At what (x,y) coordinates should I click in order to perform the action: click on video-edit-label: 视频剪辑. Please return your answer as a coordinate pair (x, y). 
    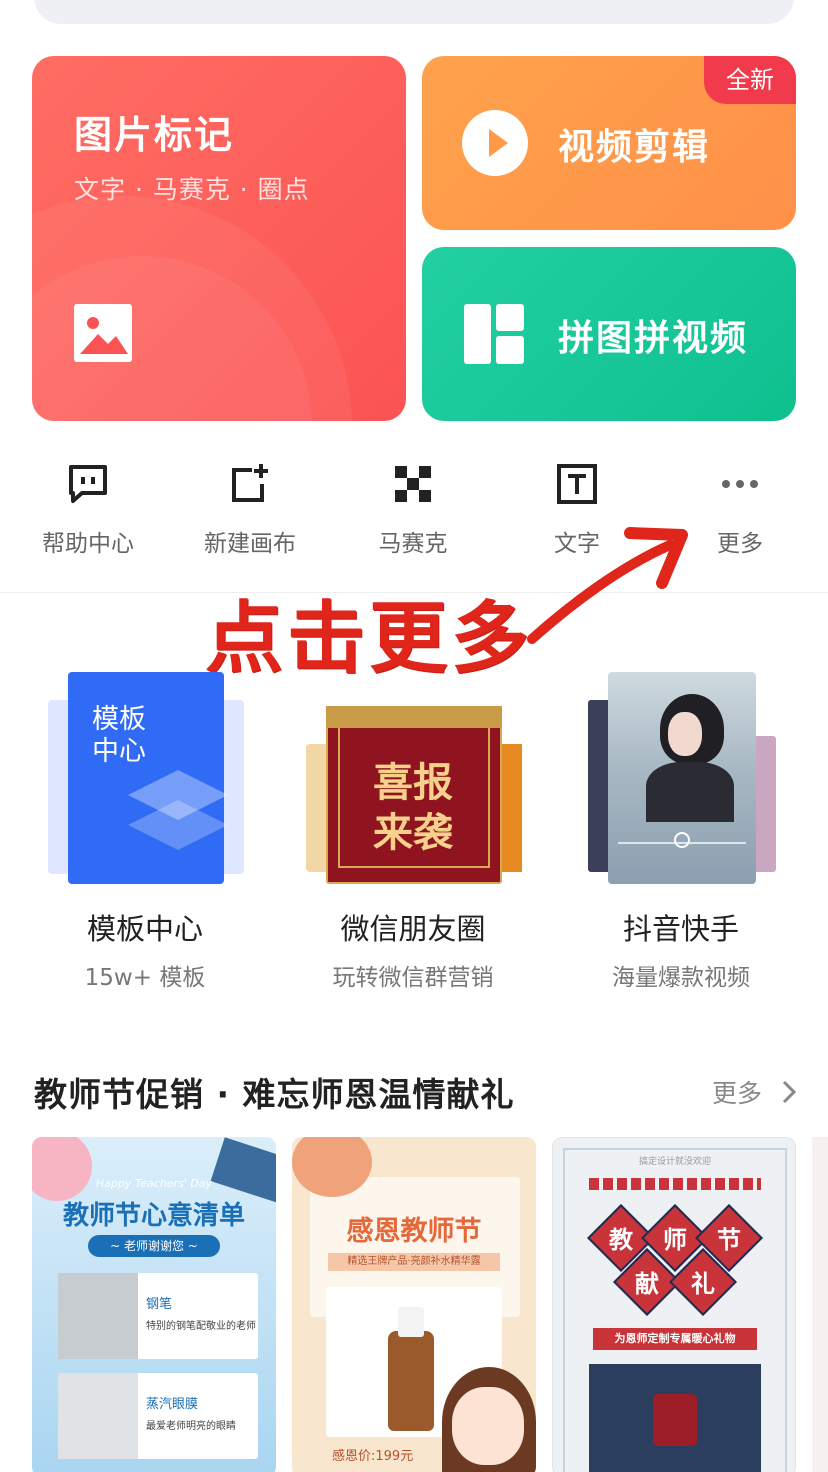
    Looking at the image, I should click on (634, 147).